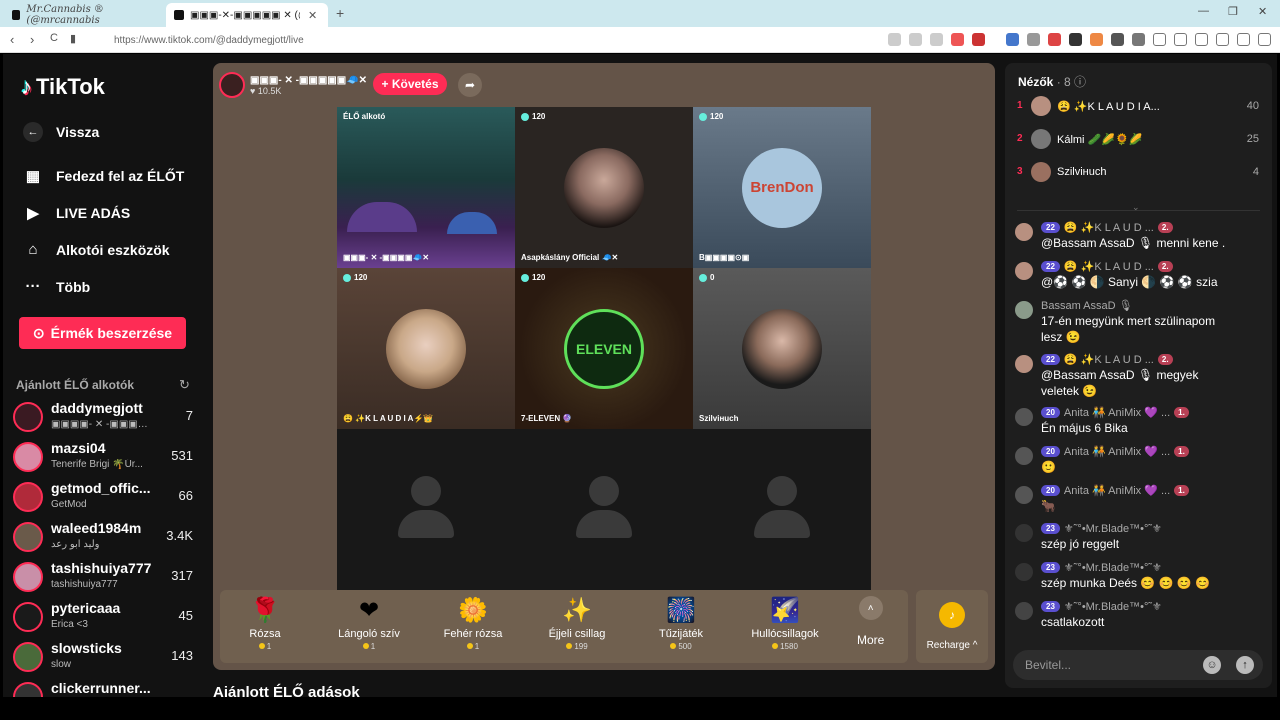 The image size is (1280, 720). I want to click on sidebar-item-live: ▶ LIVE ADÁS, so click(76, 213).